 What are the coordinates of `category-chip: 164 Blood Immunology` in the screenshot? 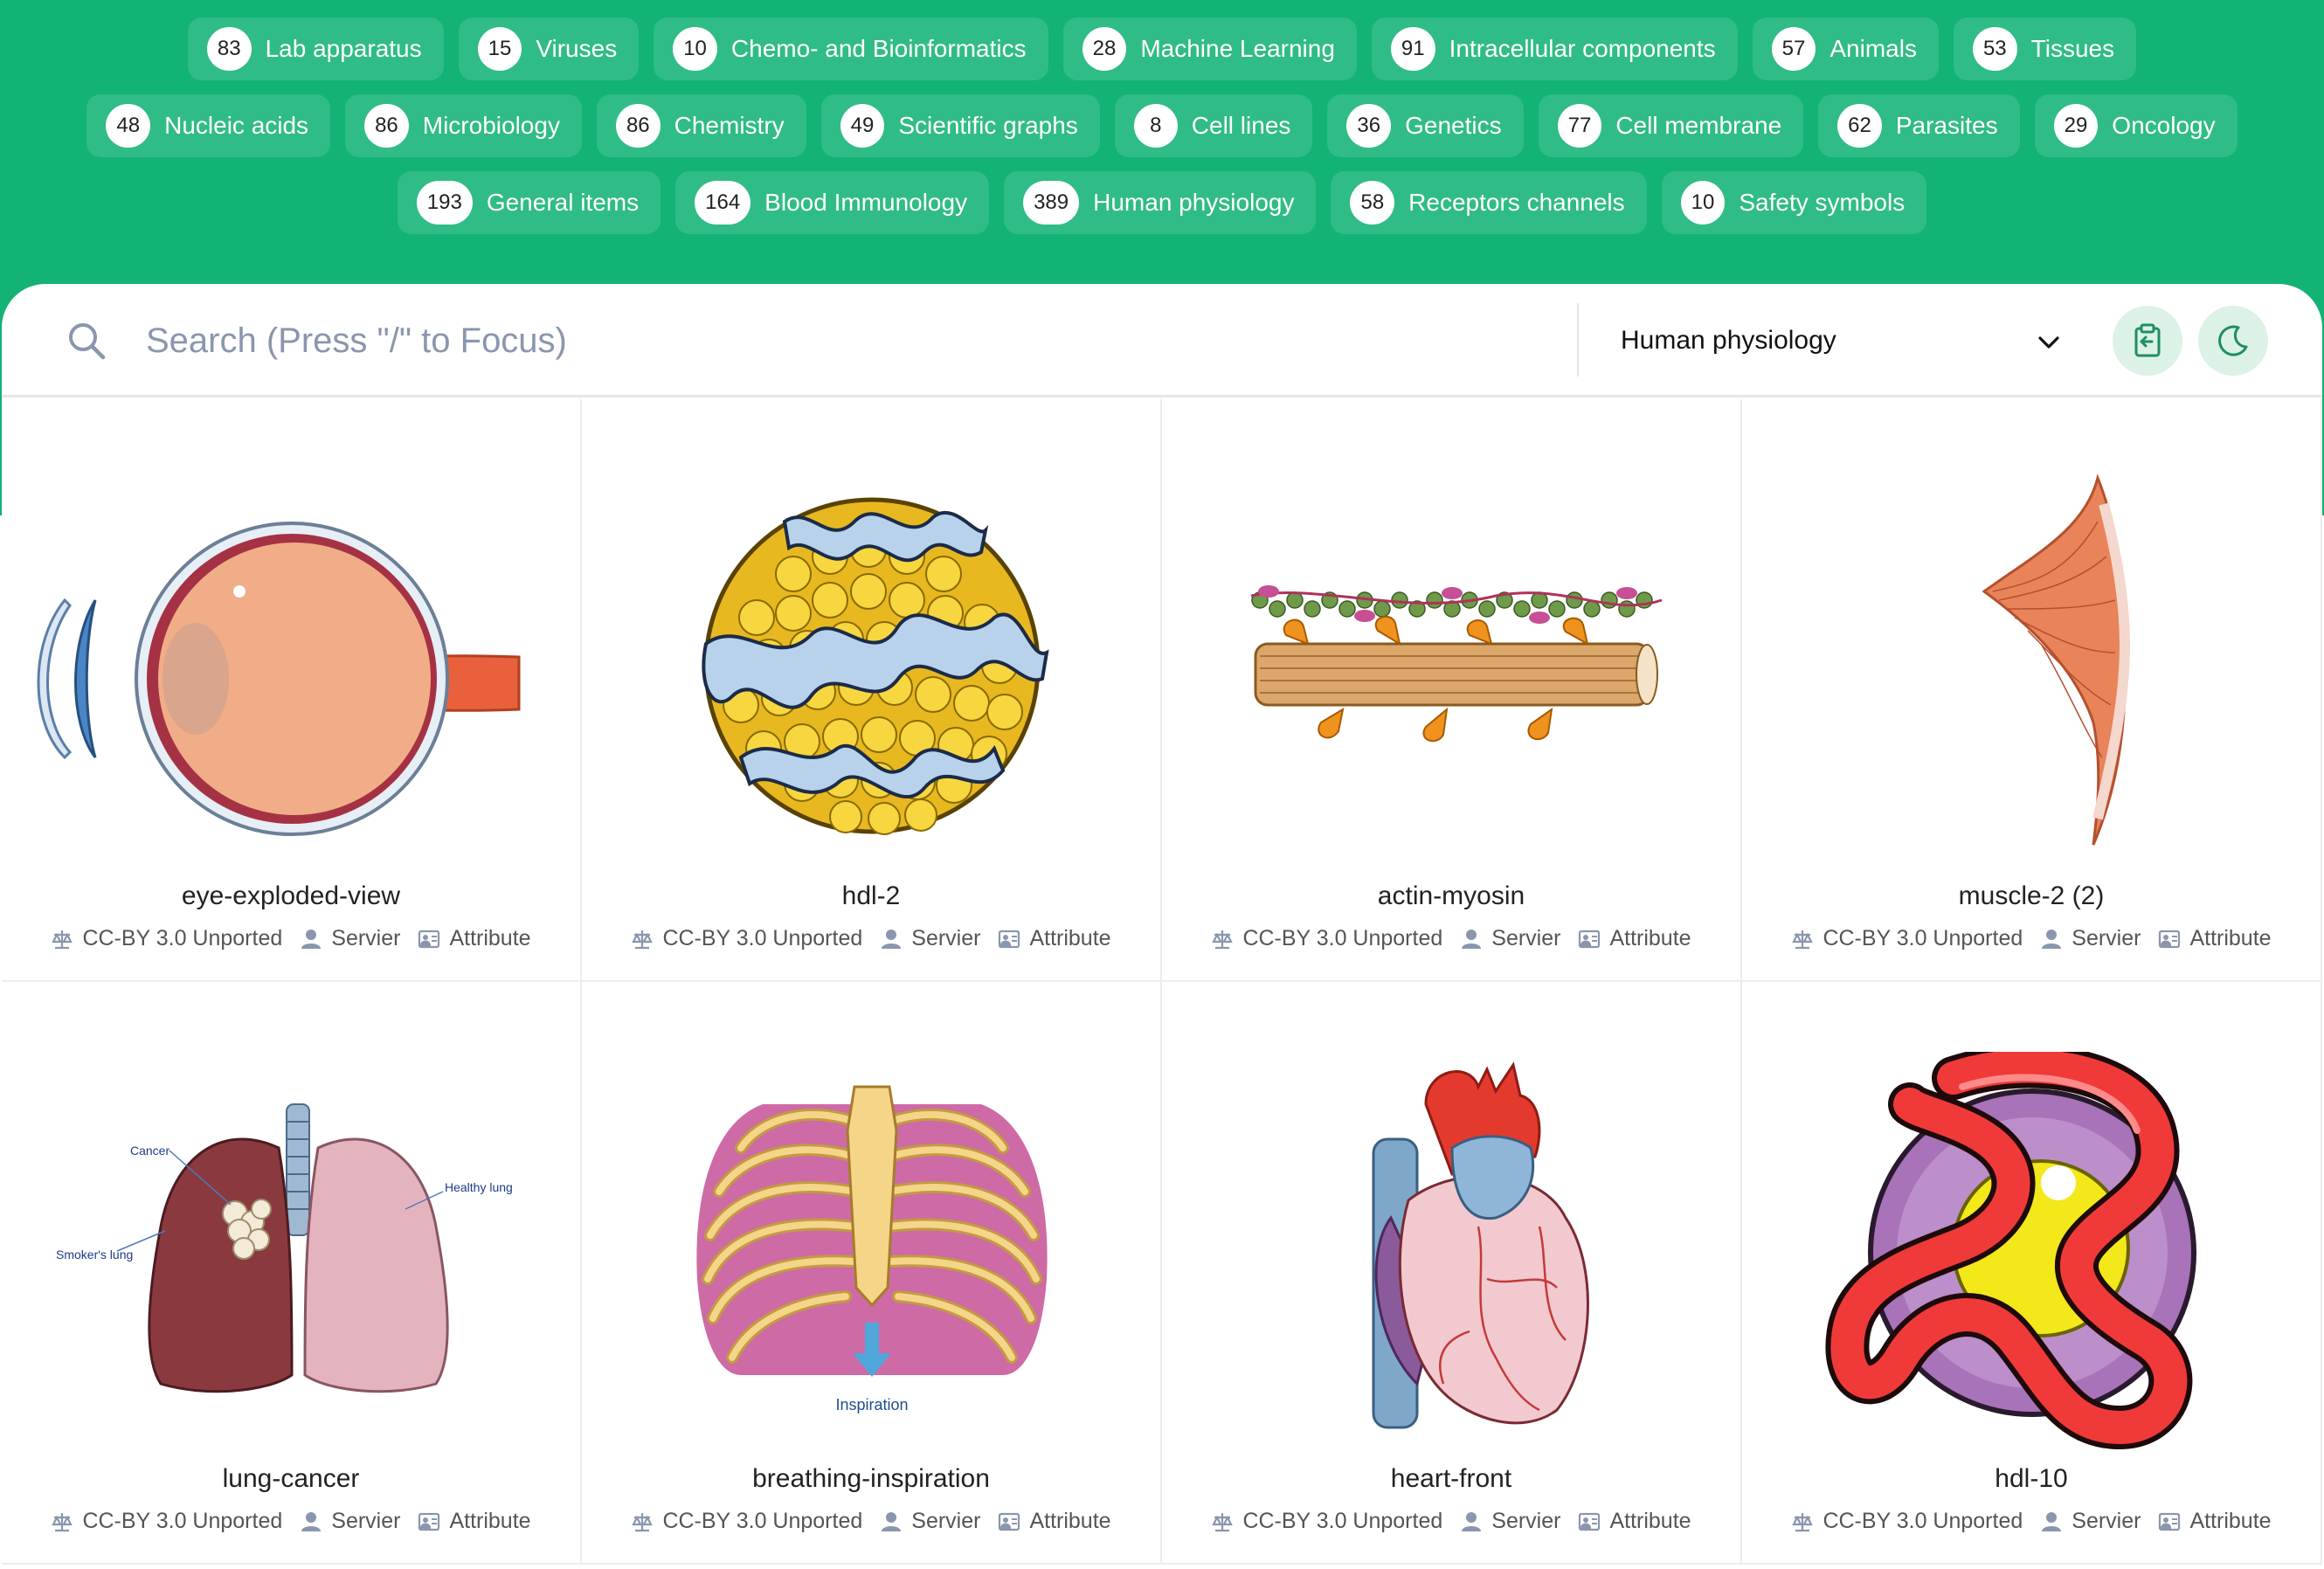 It's located at (833, 203).